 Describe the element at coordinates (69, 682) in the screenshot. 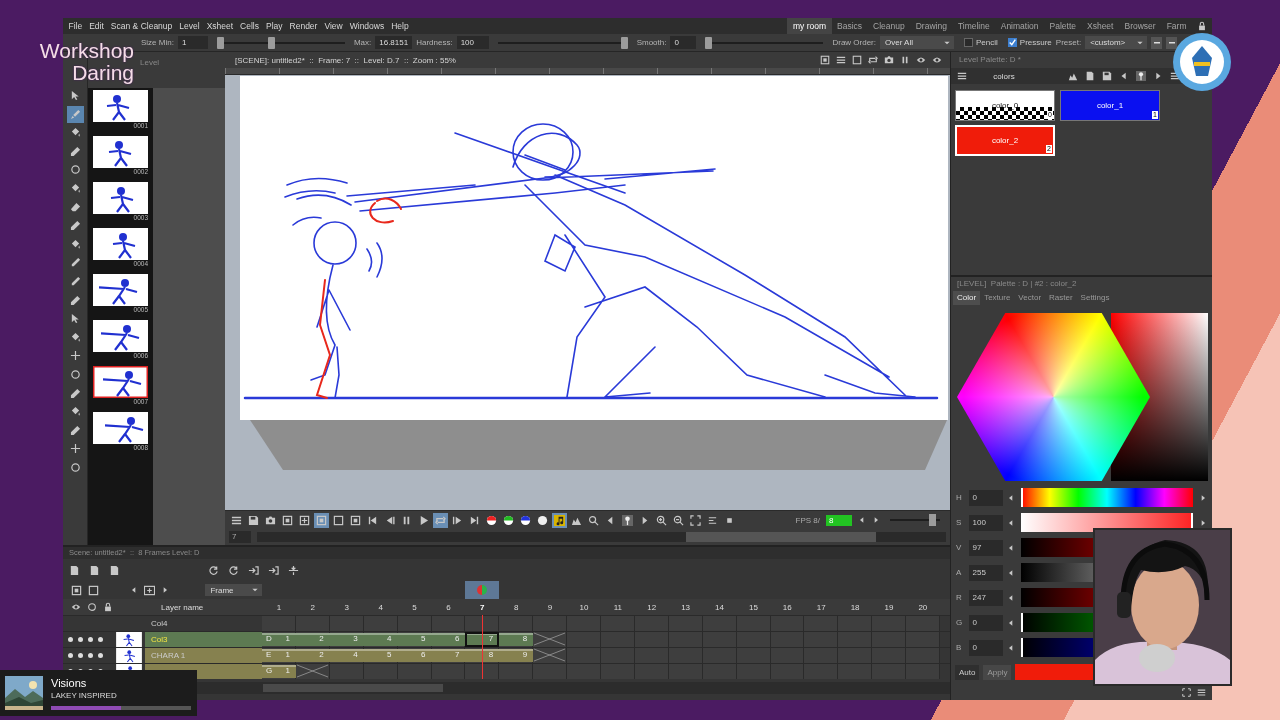

I see `track-title: Visions` at that location.